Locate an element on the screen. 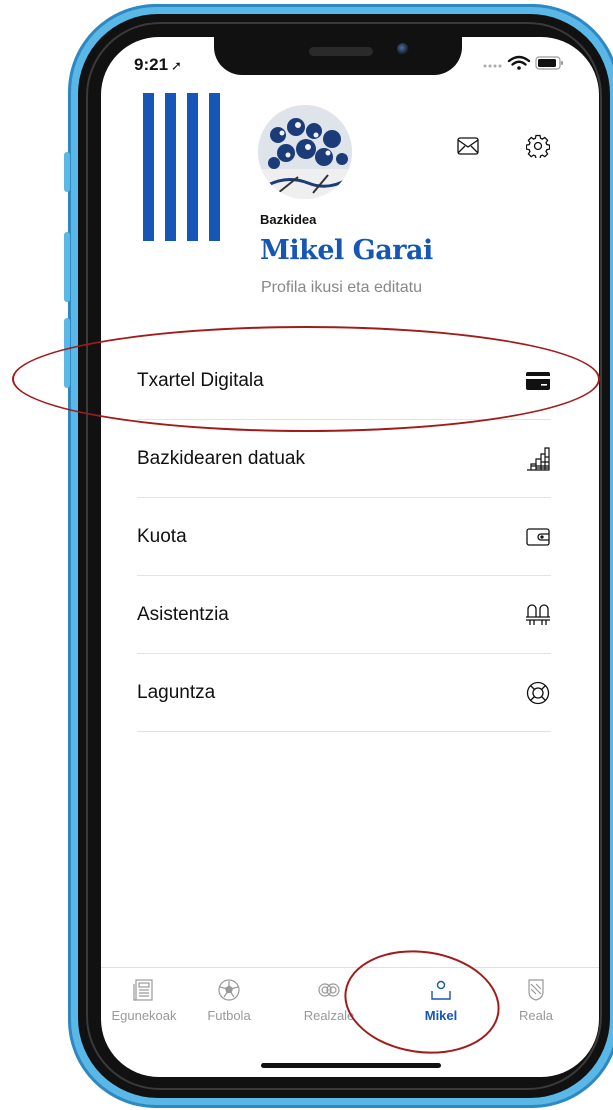 Image resolution: width=613 pixels, height=1110 pixels. menu-item-label: Asistentzia is located at coordinates (183, 614).